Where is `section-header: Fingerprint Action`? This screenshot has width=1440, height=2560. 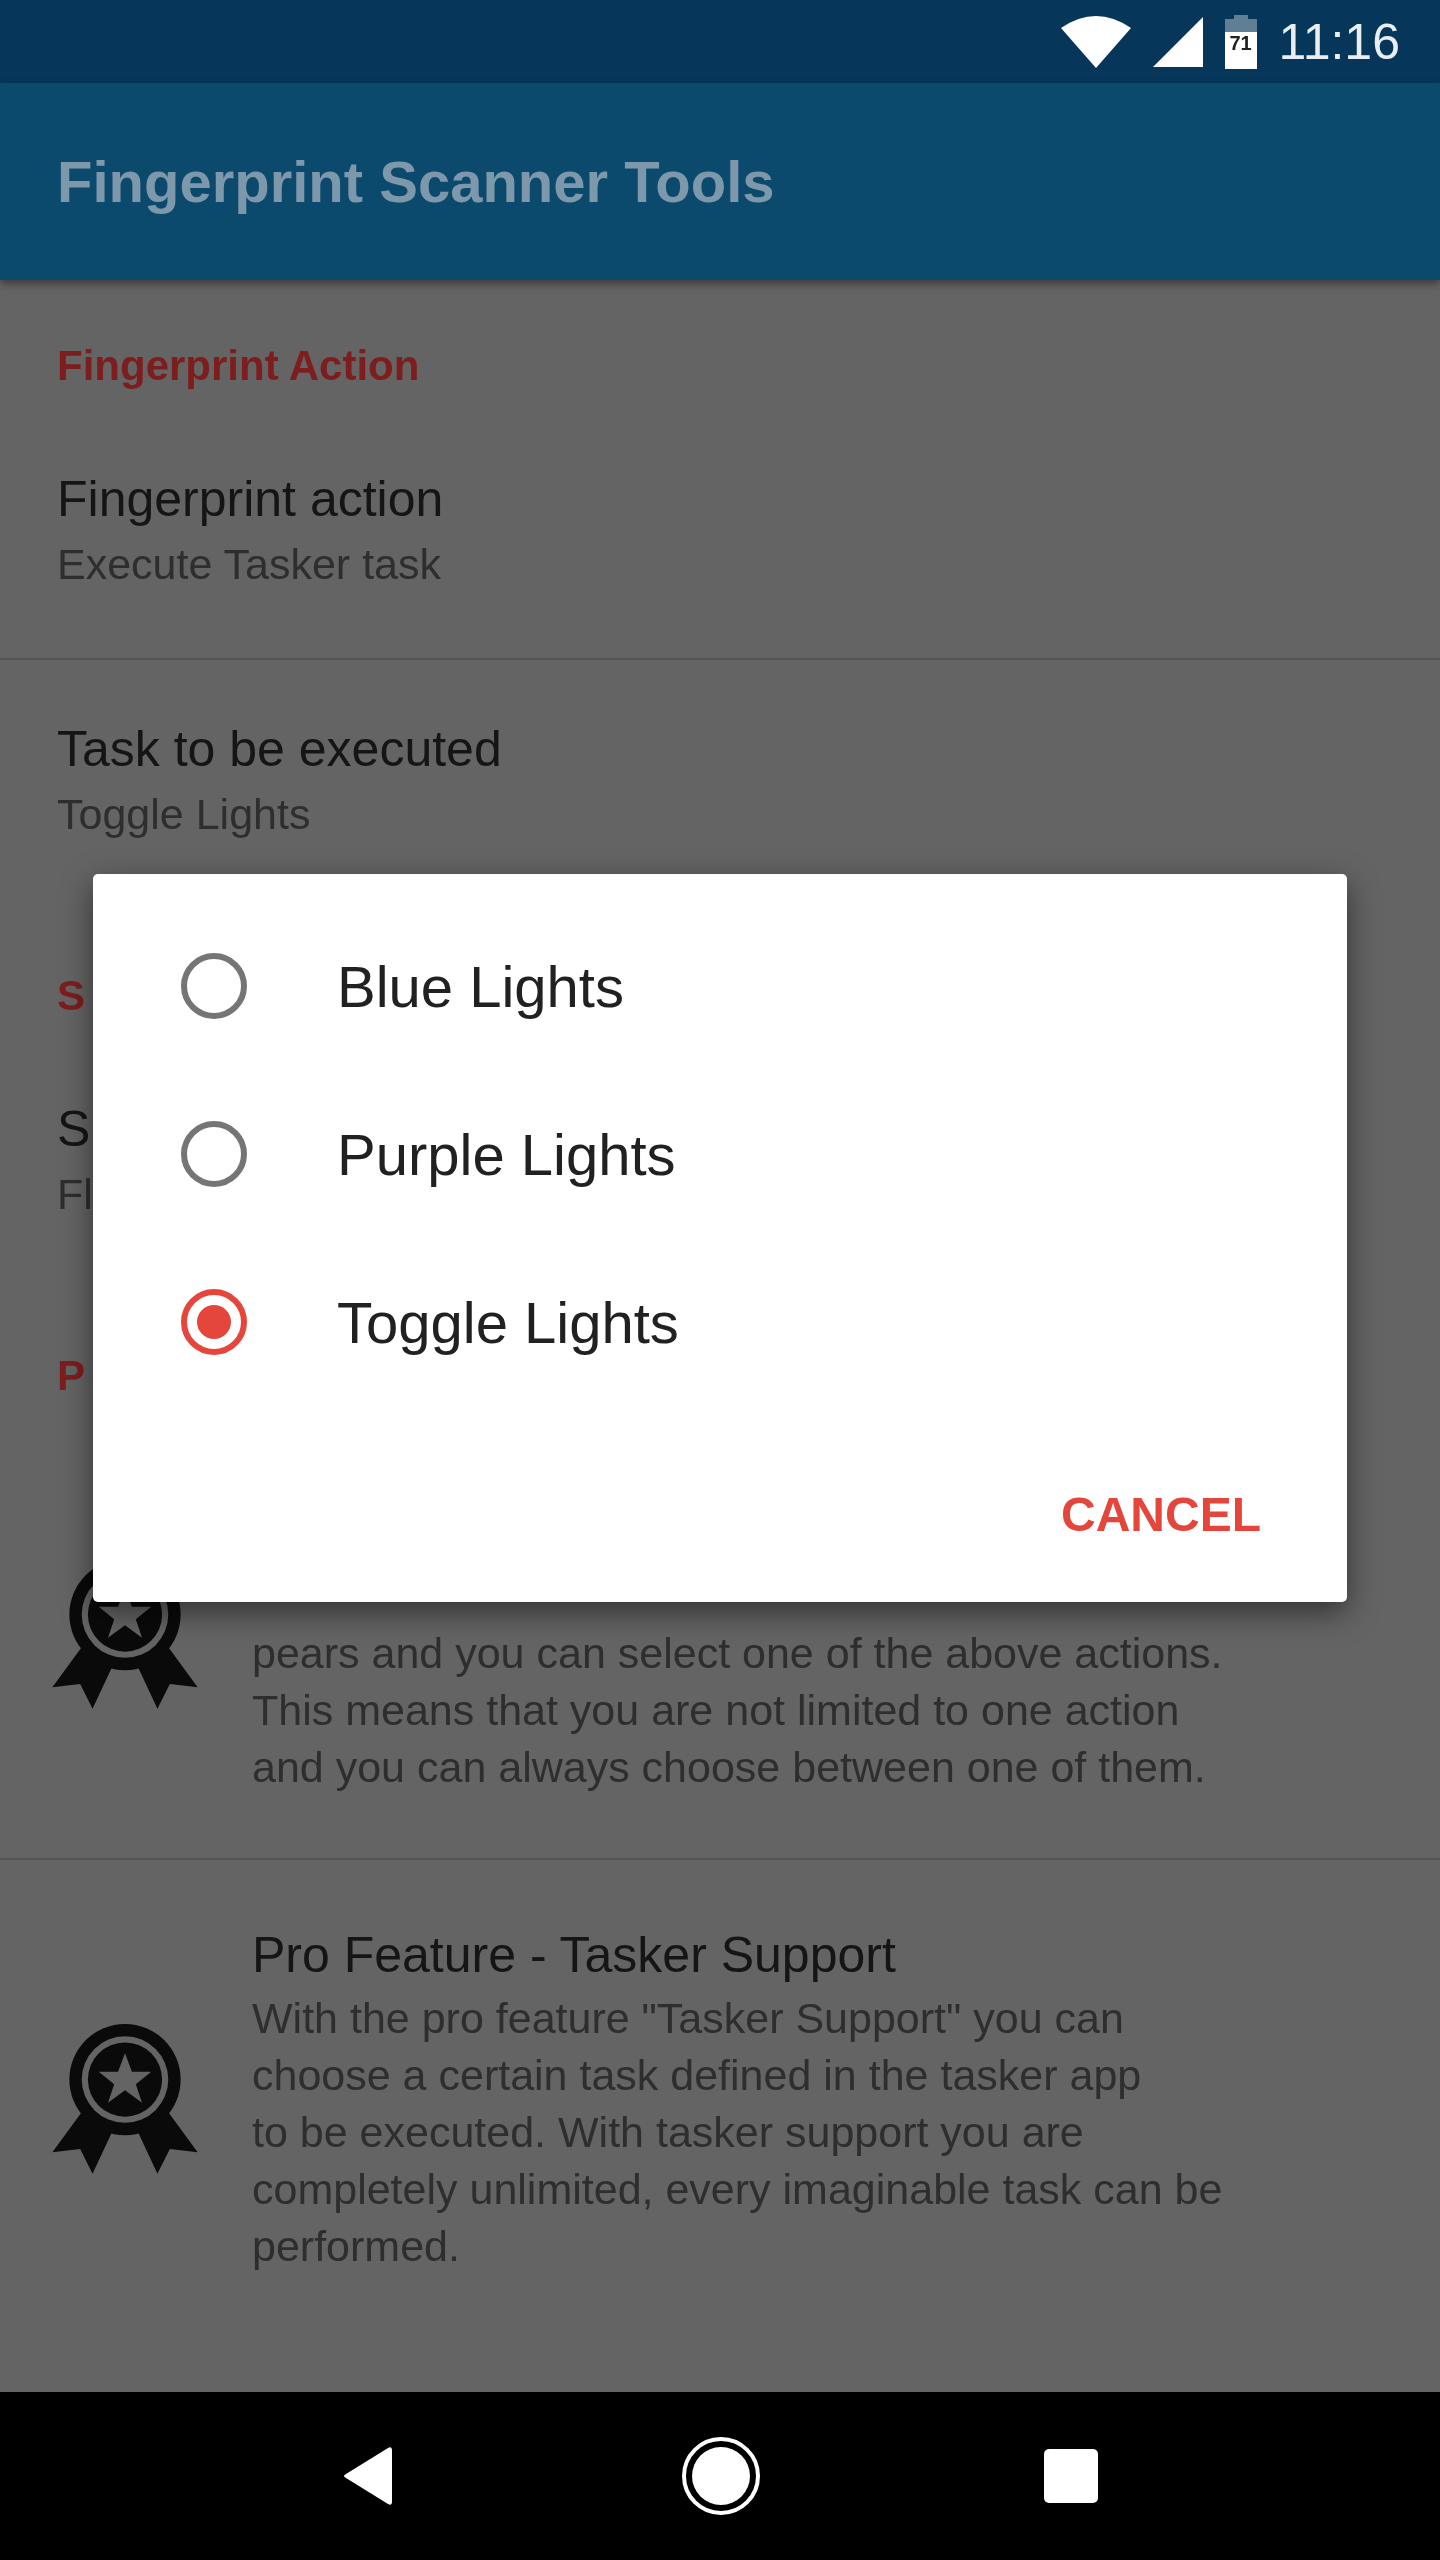 section-header: Fingerprint Action is located at coordinates (238, 366).